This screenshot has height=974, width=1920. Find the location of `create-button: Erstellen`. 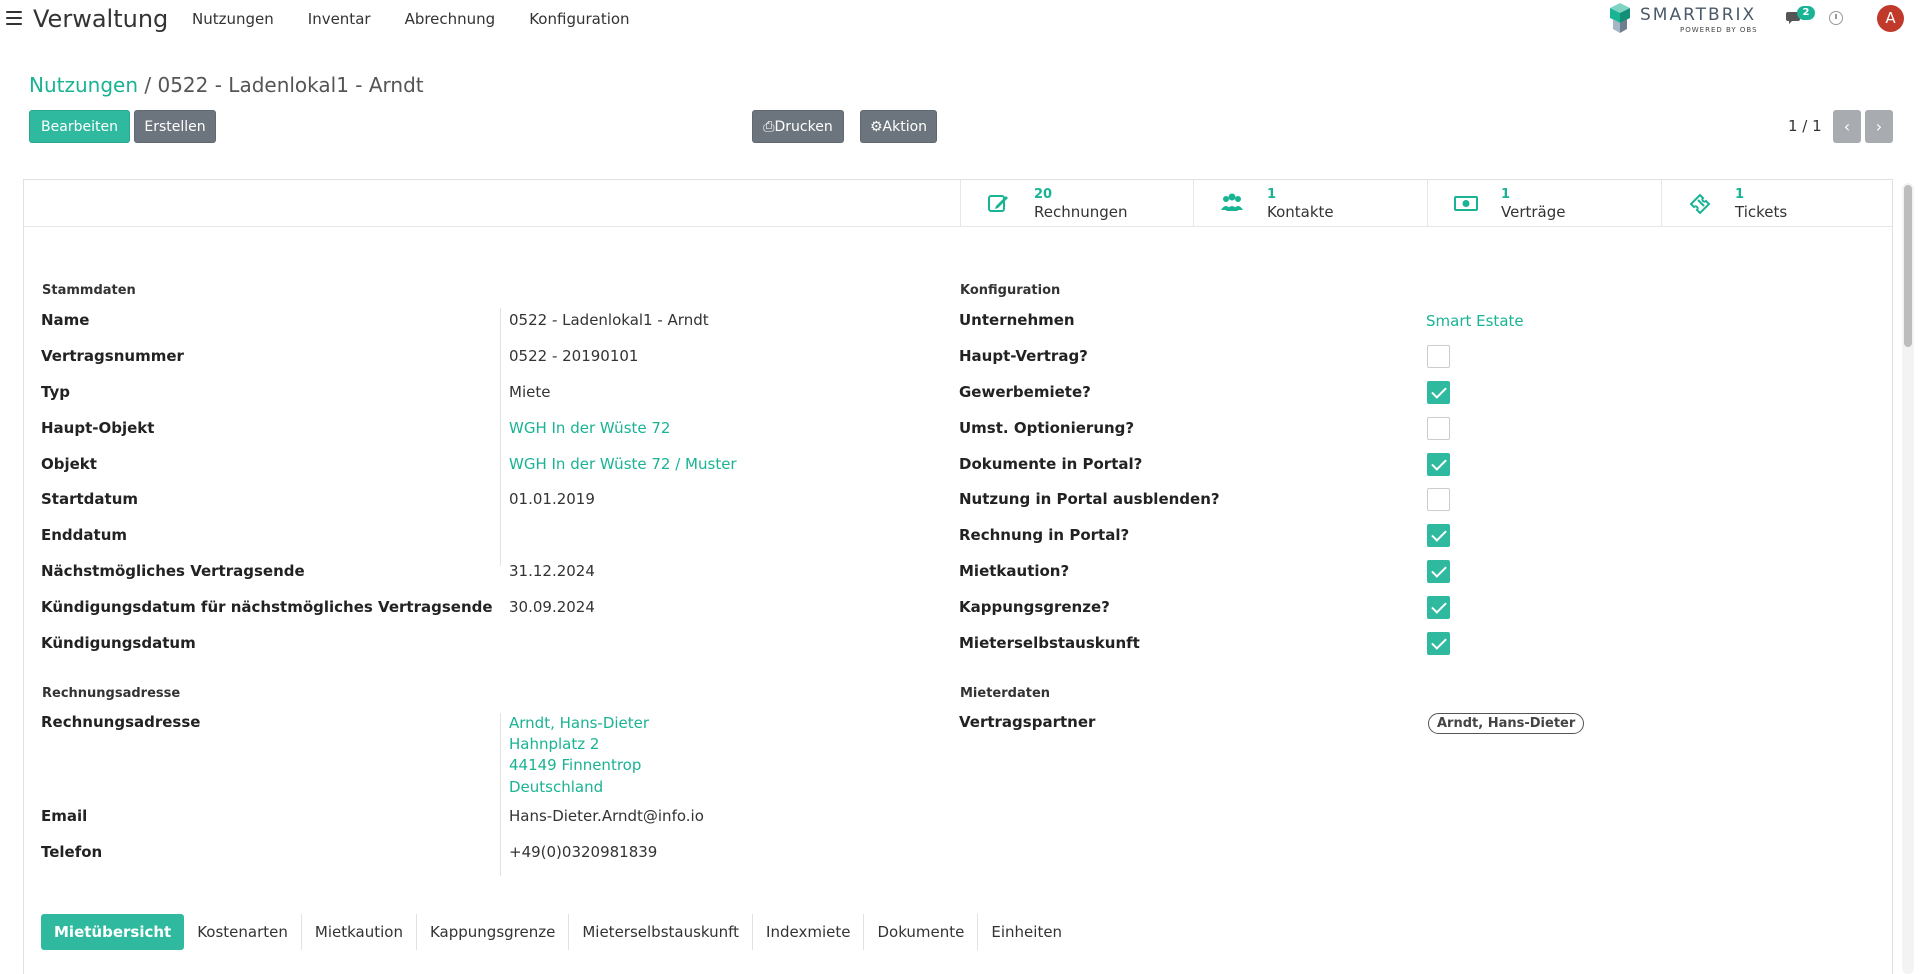

create-button: Erstellen is located at coordinates (175, 126).